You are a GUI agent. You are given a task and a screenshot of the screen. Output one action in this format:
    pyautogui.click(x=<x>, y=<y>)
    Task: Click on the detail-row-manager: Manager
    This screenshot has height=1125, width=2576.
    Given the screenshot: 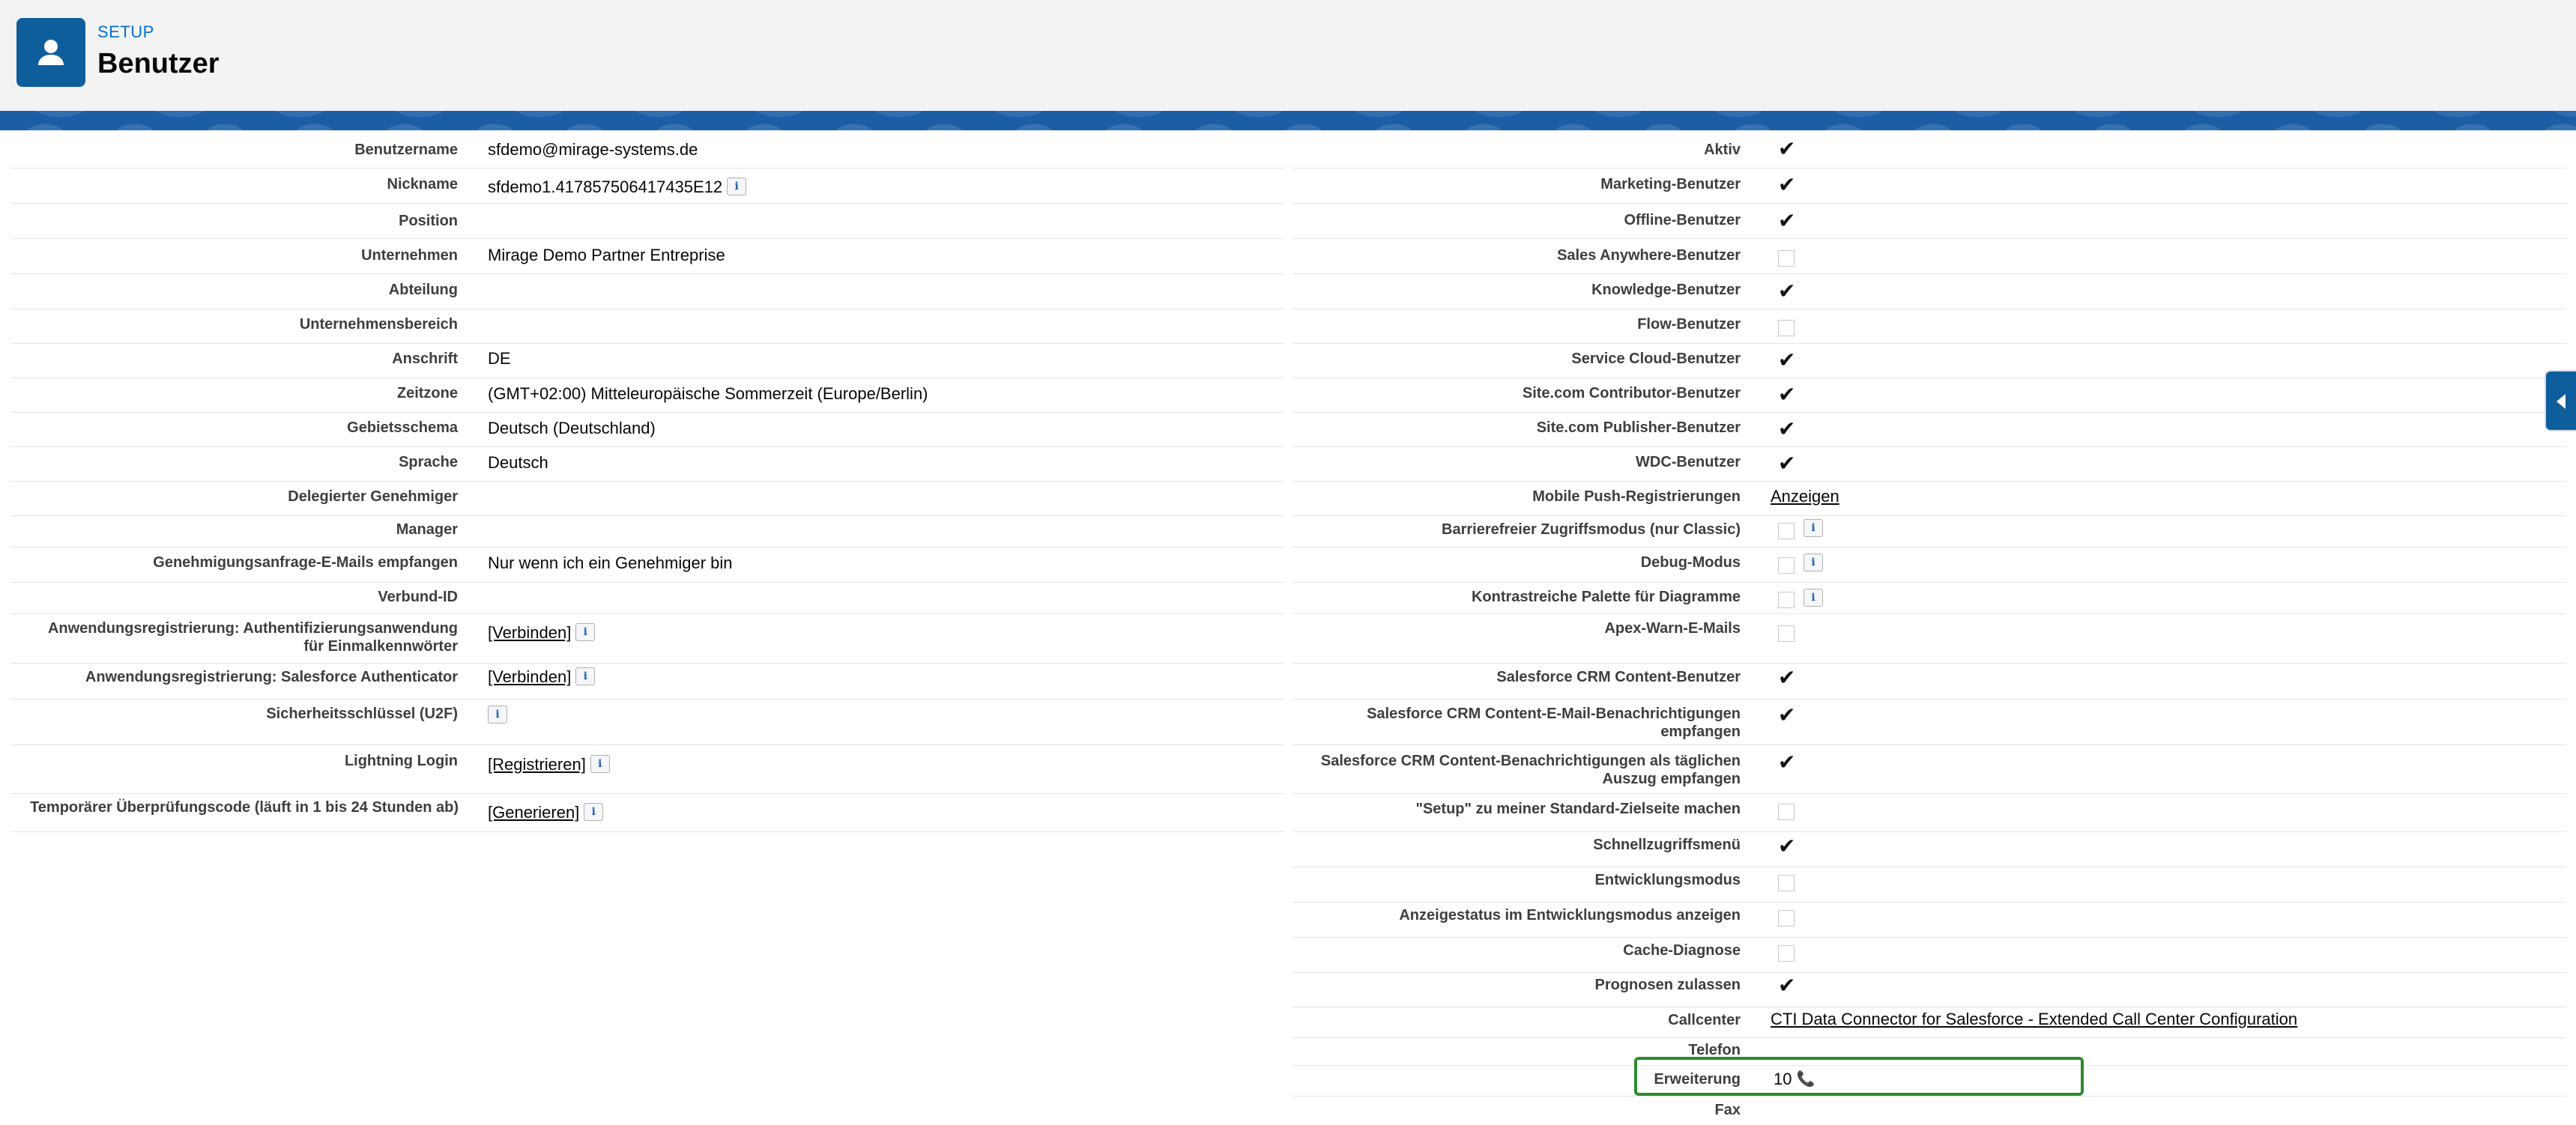 What is the action you would take?
    pyautogui.click(x=647, y=531)
    